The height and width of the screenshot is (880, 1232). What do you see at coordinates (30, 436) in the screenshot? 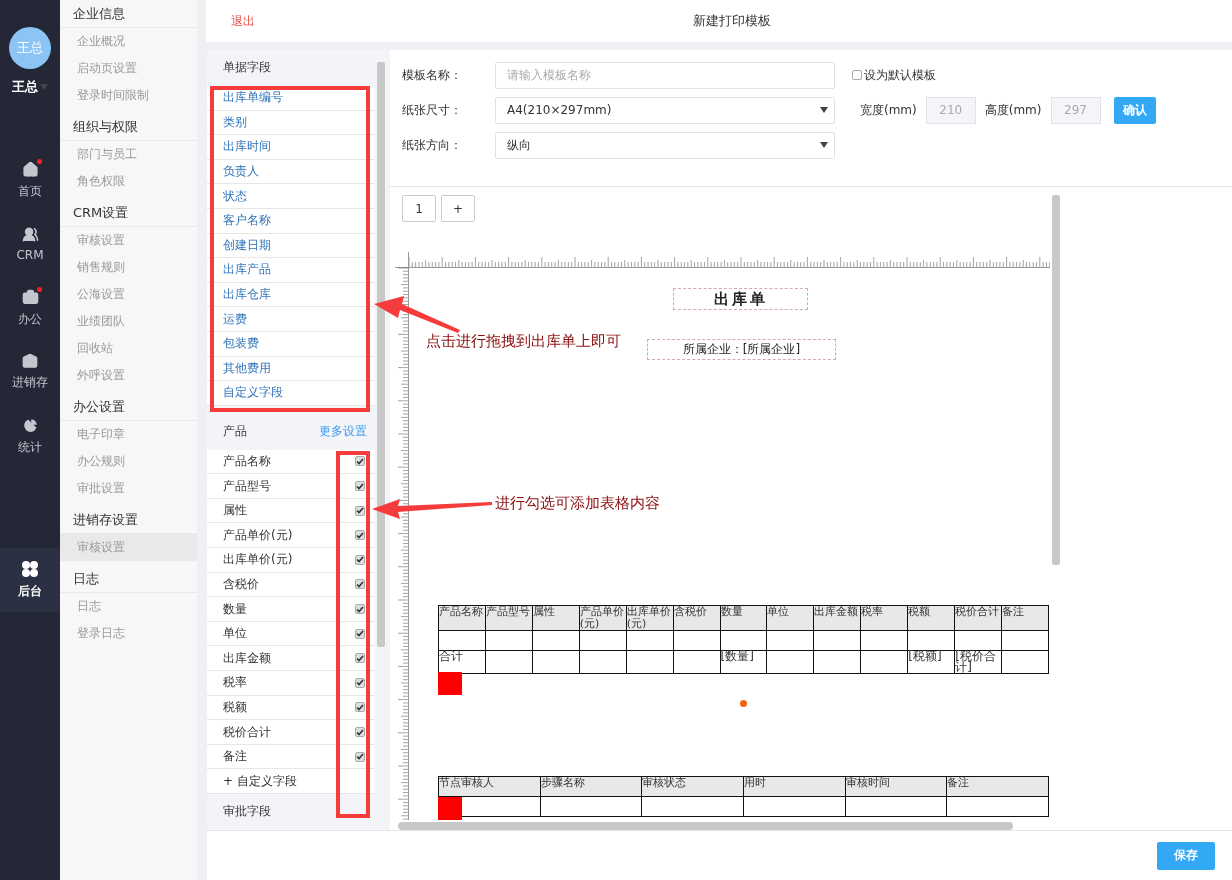
I see `nav-item: 统计` at bounding box center [30, 436].